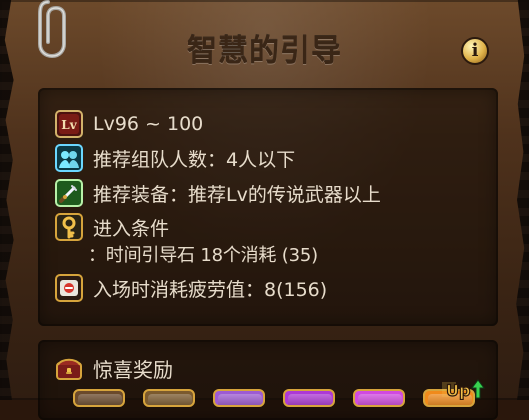 The image size is (529, 420). What do you see at coordinates (264, 51) in the screenshot?
I see `panel-title: 智慧的引导` at bounding box center [264, 51].